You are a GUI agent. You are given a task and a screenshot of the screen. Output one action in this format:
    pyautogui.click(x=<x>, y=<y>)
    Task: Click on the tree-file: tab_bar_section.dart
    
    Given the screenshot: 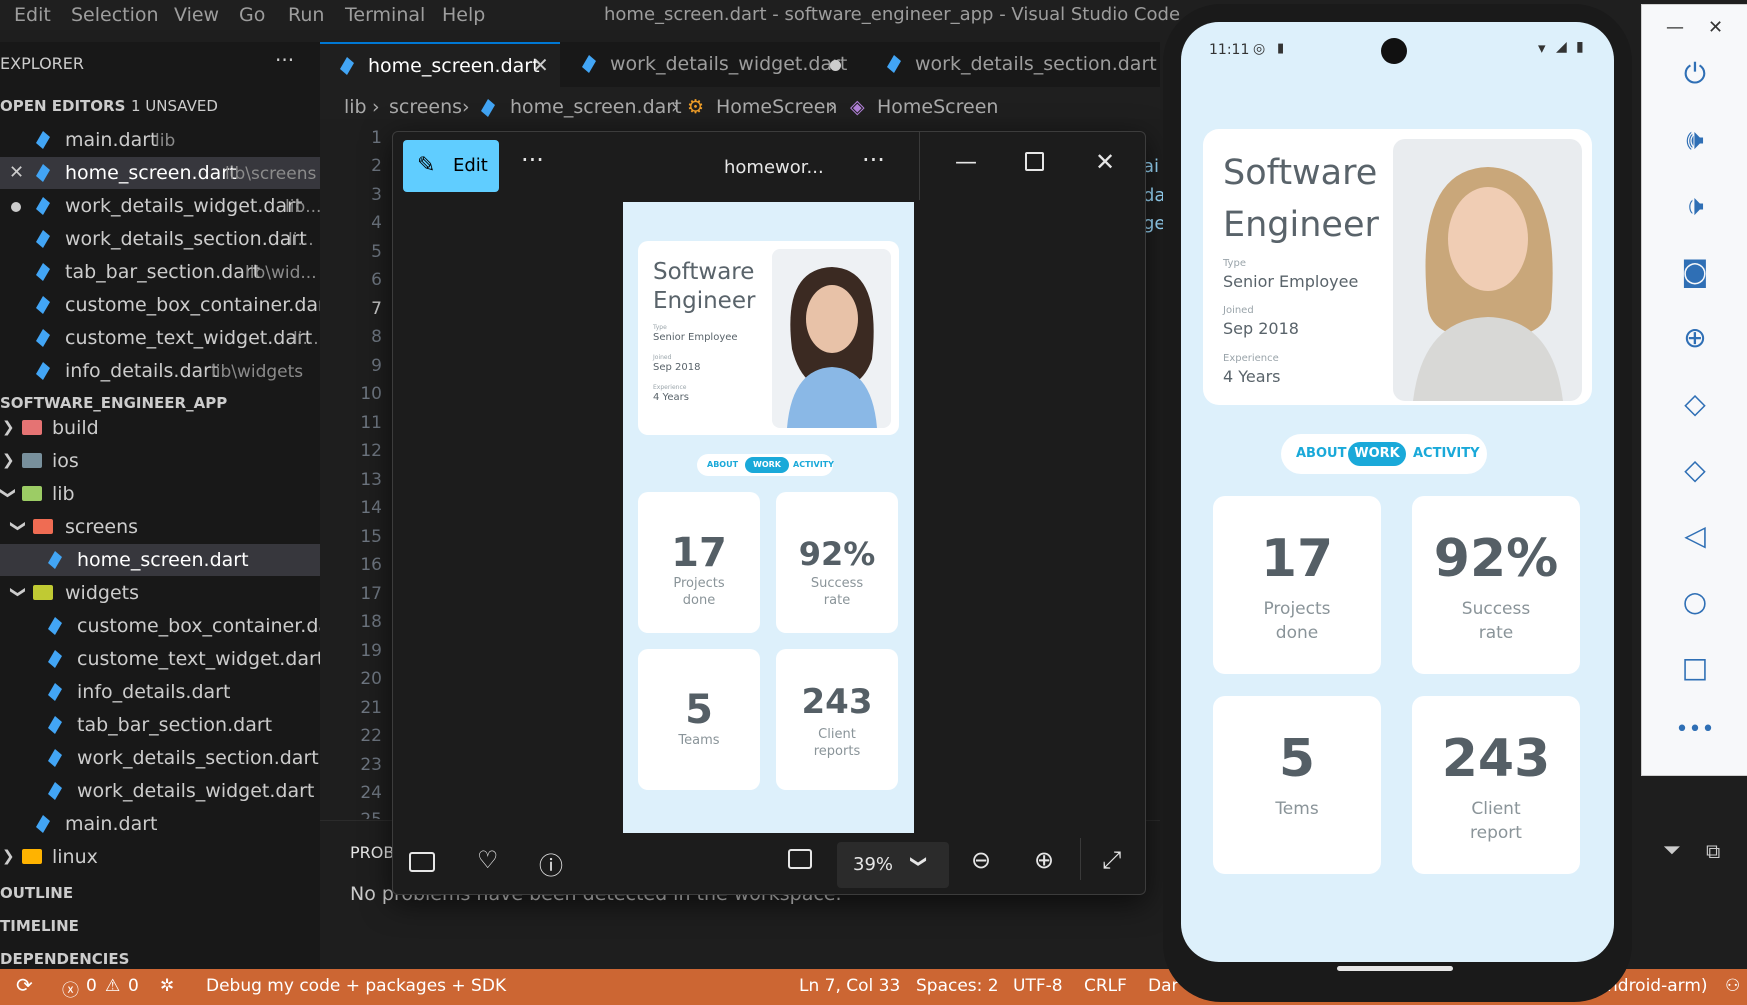 What is the action you would take?
    pyautogui.click(x=160, y=725)
    